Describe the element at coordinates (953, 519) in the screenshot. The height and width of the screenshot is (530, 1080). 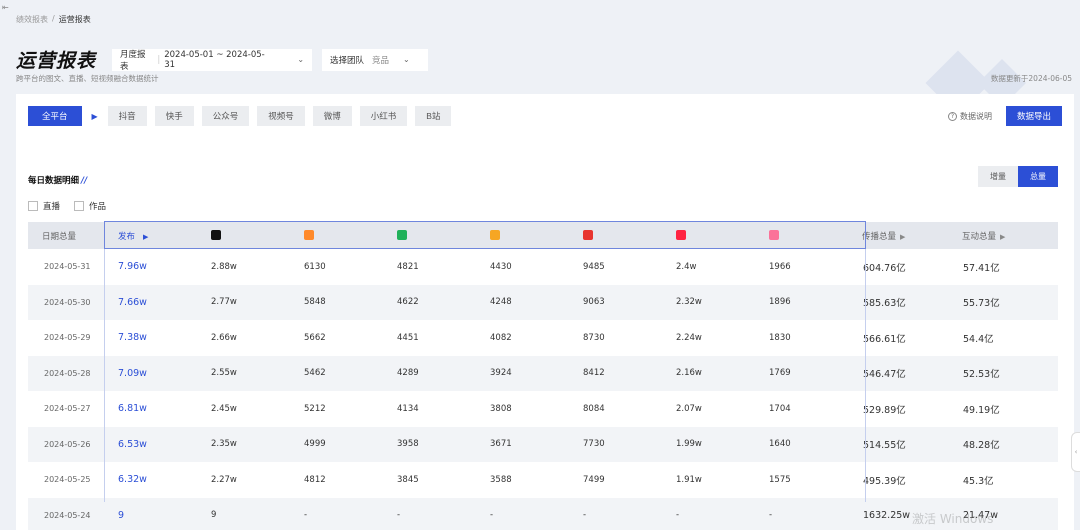
I see `os-watermark: 激活 Windows` at that location.